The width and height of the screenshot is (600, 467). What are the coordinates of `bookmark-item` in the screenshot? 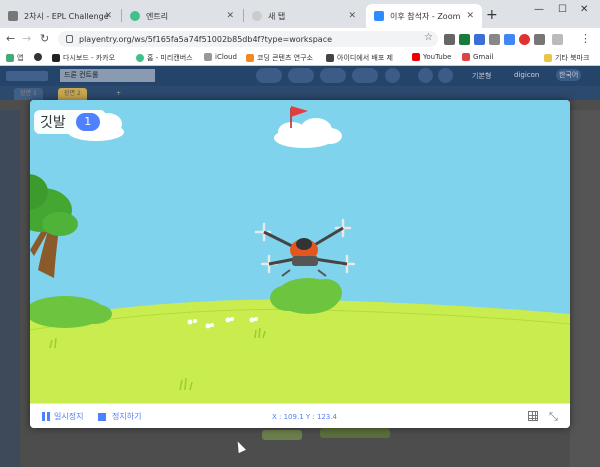 It's located at (39, 57).